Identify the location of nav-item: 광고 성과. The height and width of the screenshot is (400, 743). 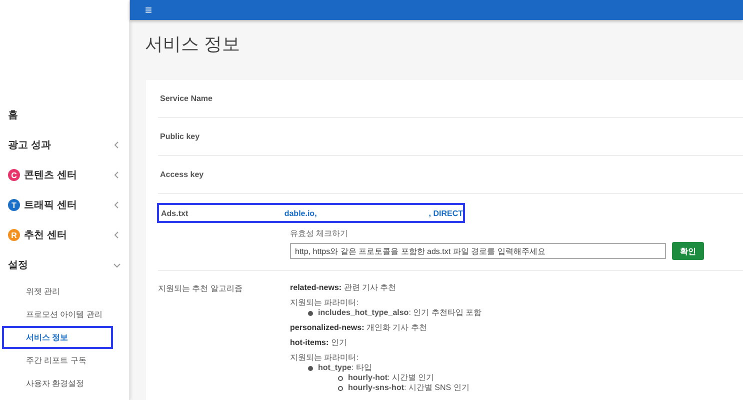
(64, 145).